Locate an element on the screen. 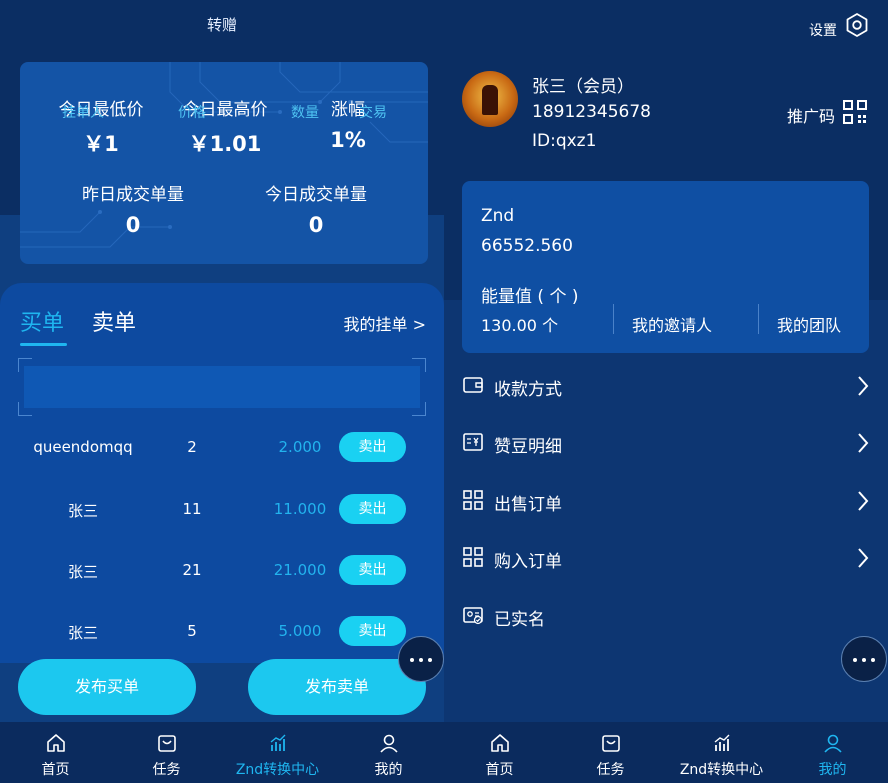  menu-buy-orders: 购入订单 is located at coordinates (667, 558).